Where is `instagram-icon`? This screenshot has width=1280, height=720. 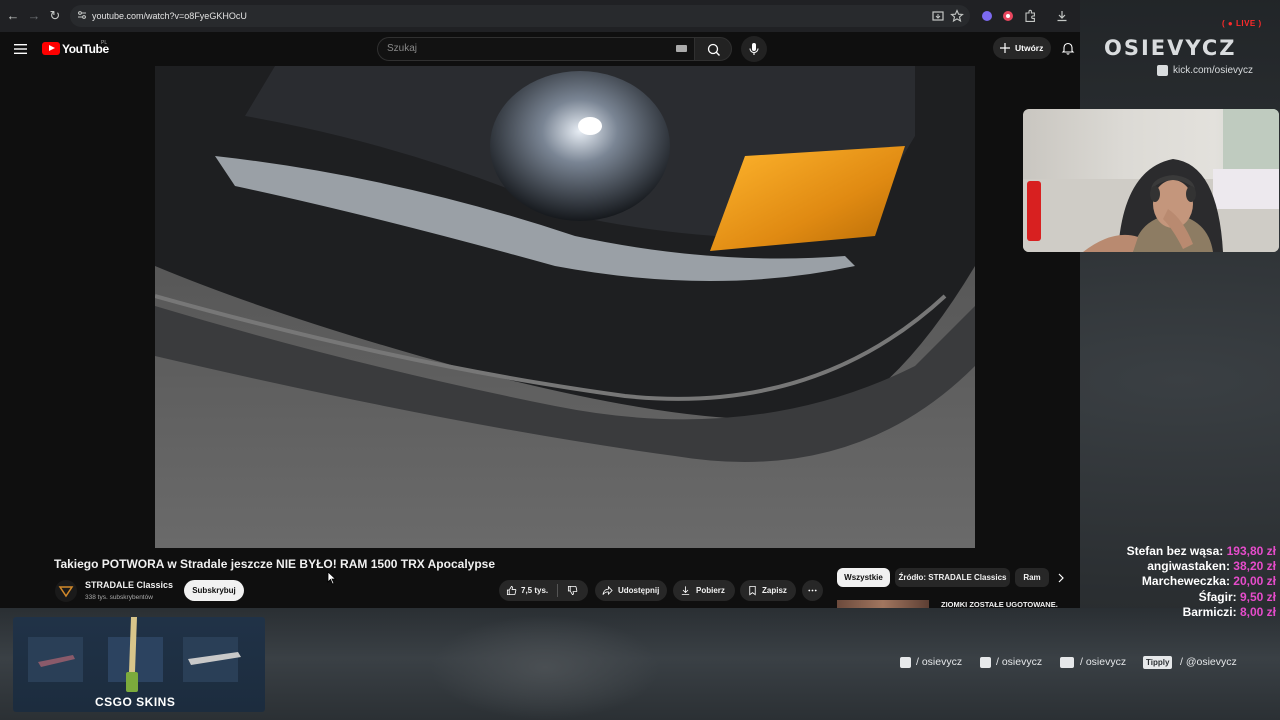 instagram-icon is located at coordinates (905, 662).